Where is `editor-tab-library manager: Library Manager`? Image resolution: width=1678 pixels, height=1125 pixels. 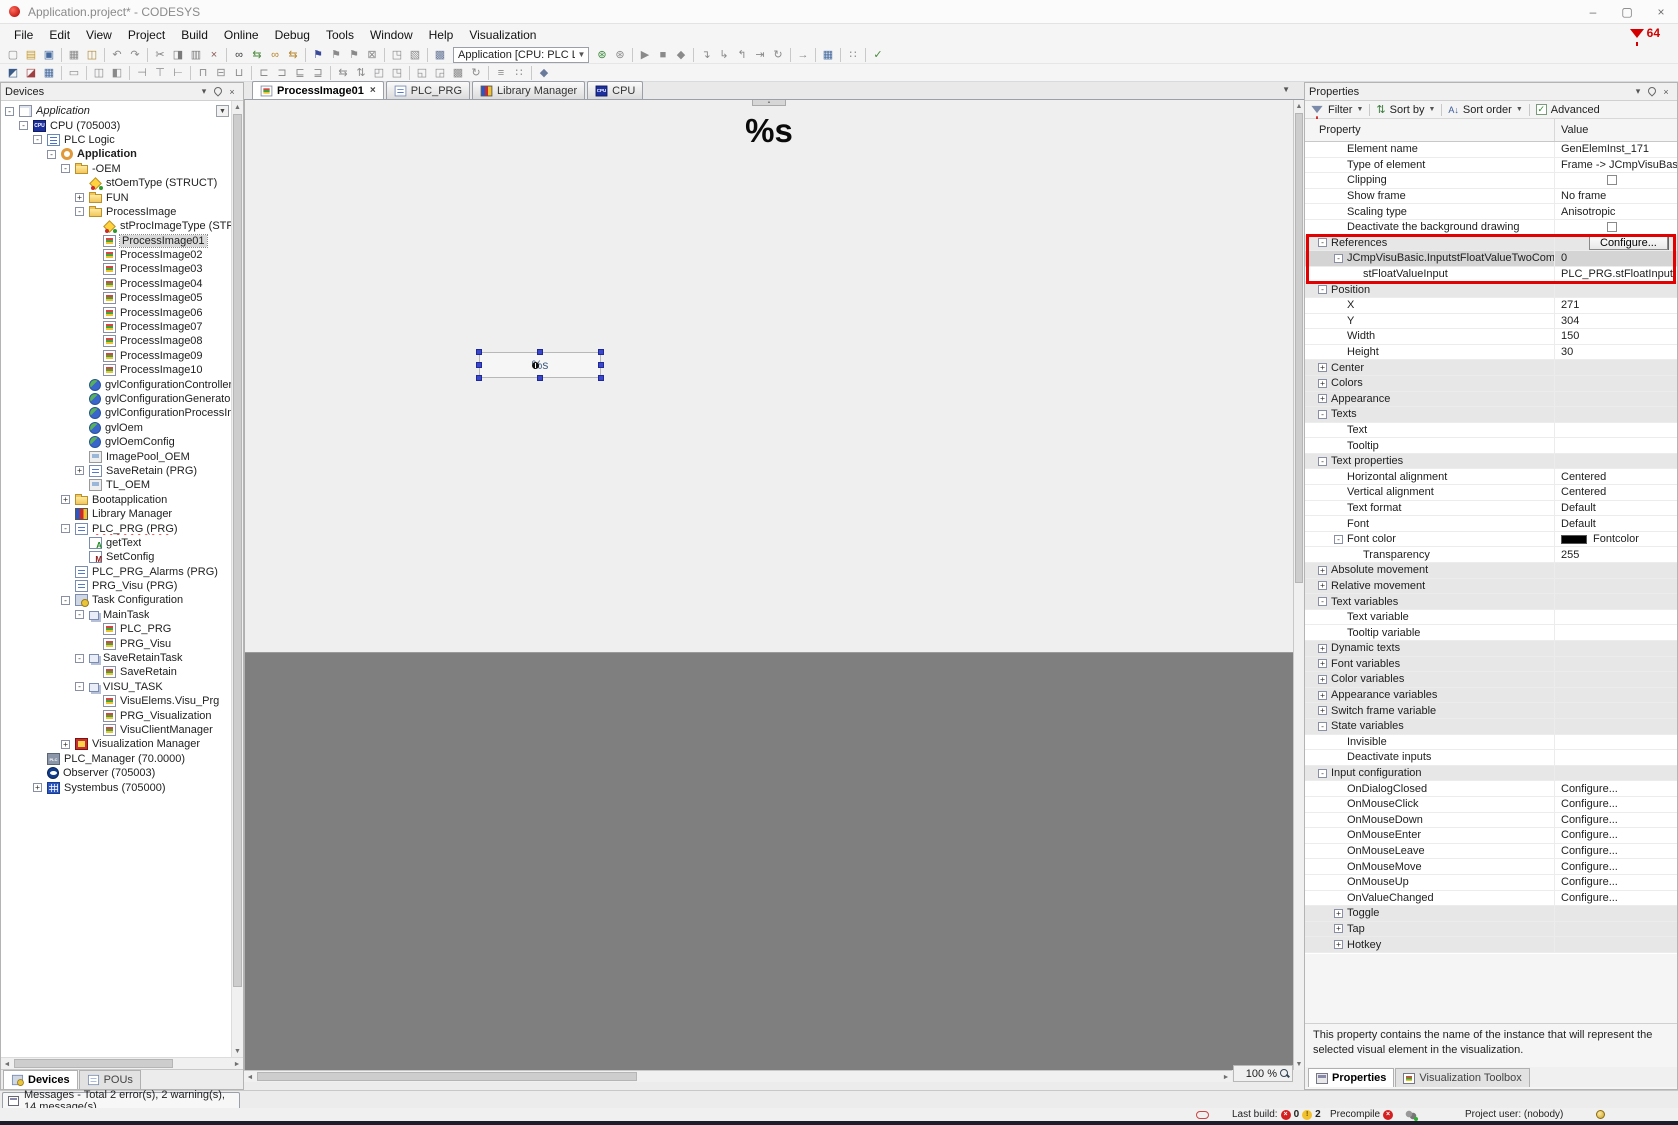
editor-tab-library manager: Library Manager is located at coordinates (529, 90).